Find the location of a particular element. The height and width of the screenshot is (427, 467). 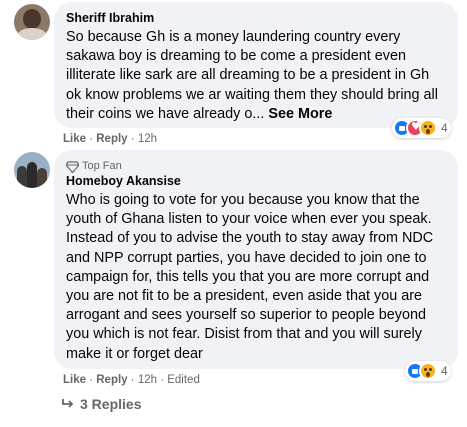

avatar-body is located at coordinates (32, 34).